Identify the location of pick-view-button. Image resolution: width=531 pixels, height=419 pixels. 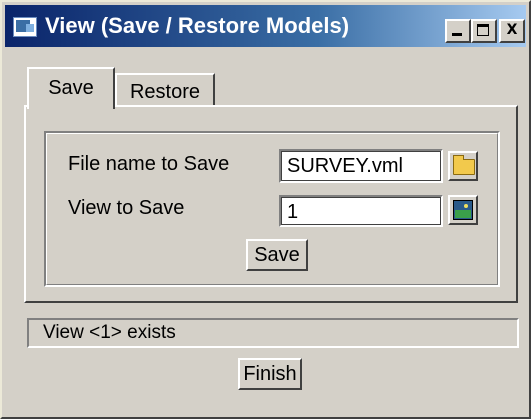
(463, 210).